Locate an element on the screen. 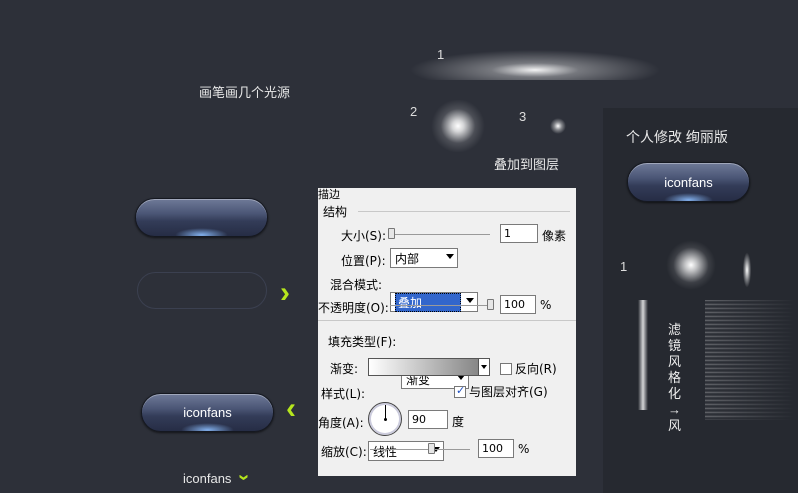 Image resolution: width=798 pixels, height=493 pixels. brush-caption: 画笔画几个光源 is located at coordinates (245, 92).